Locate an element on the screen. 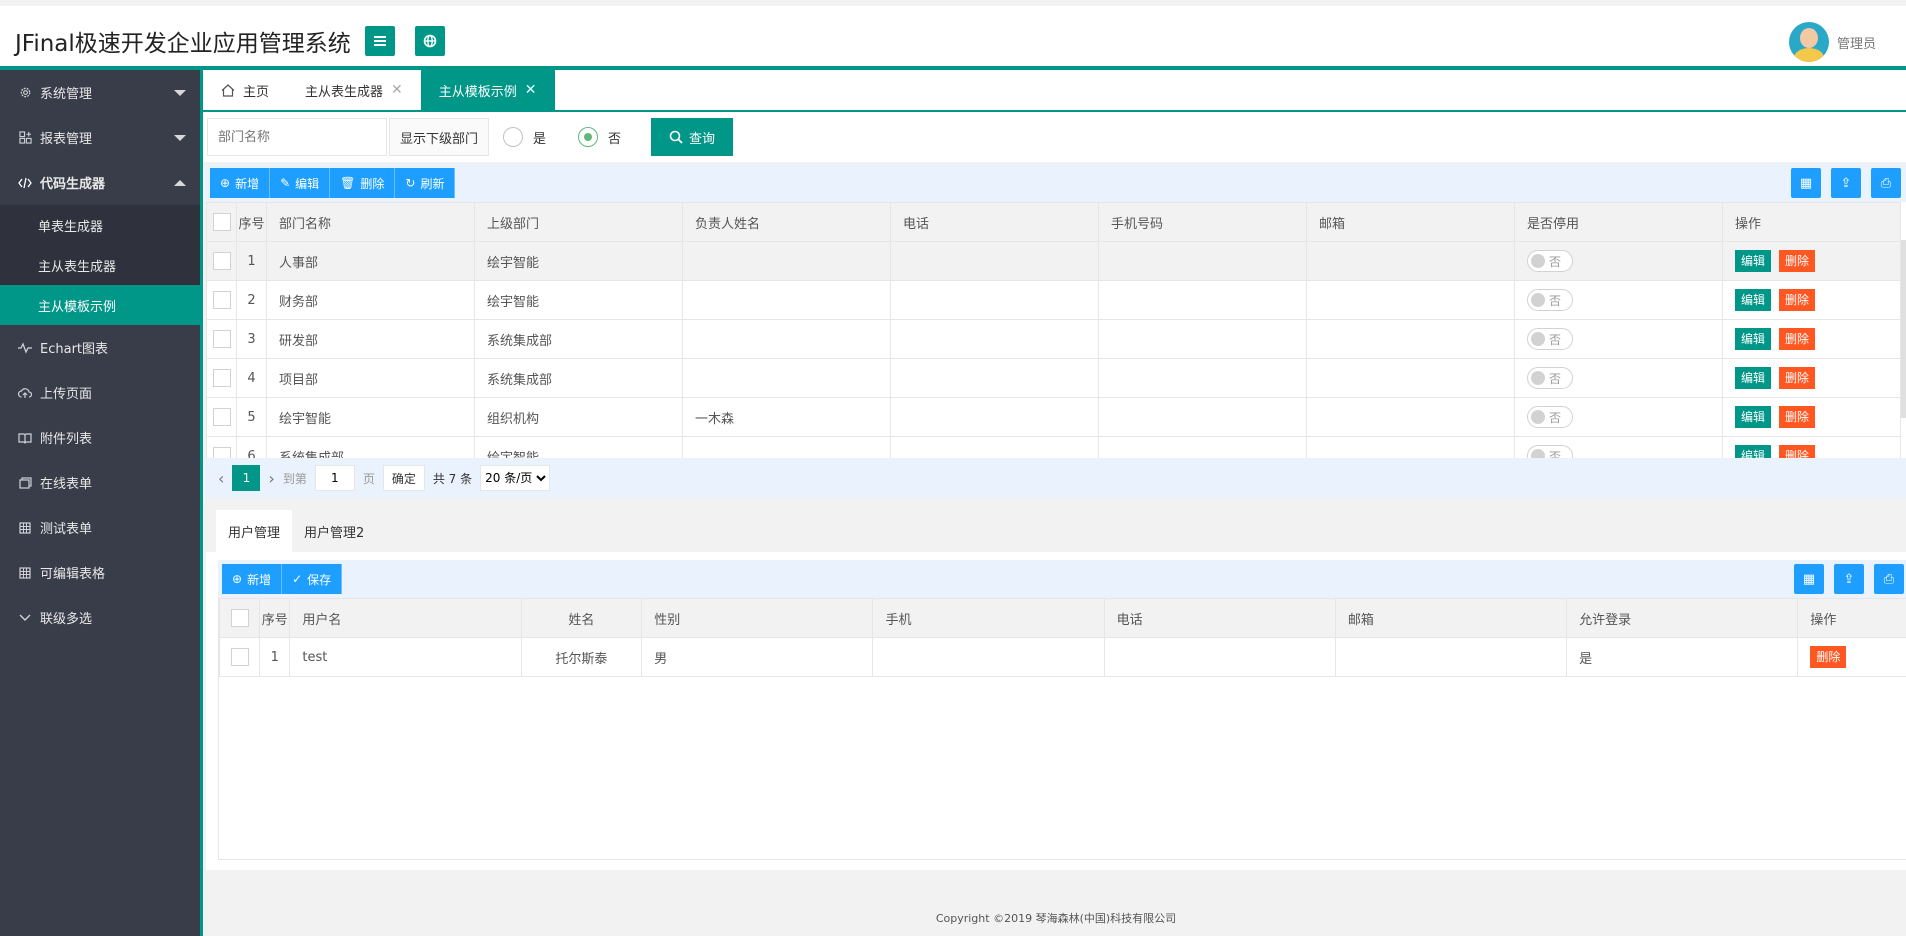  table-row: 1 人事部 绘宇智能 否 编辑 删除 is located at coordinates (1053, 261).